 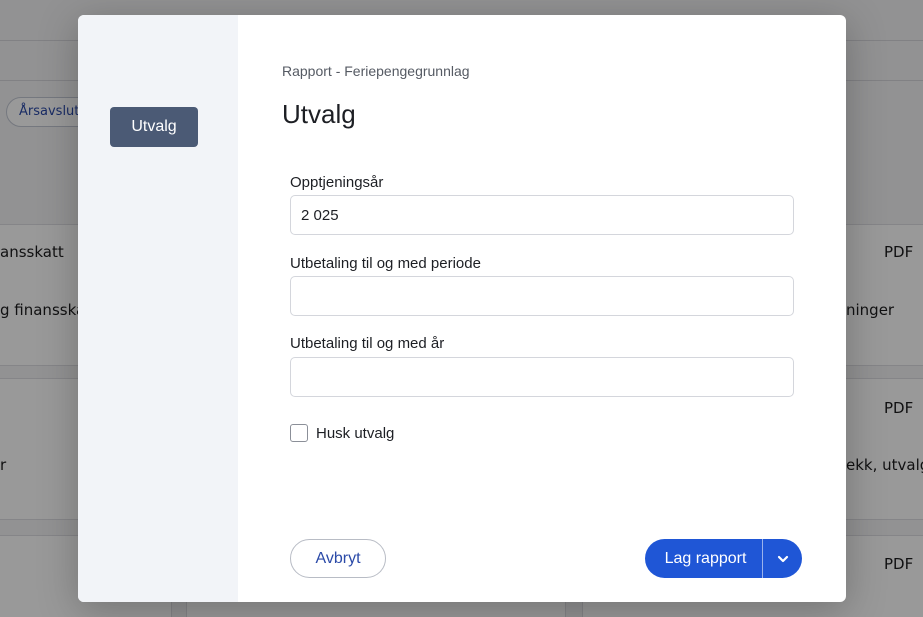 I want to click on page-title: Utvalg, so click(x=319, y=114).